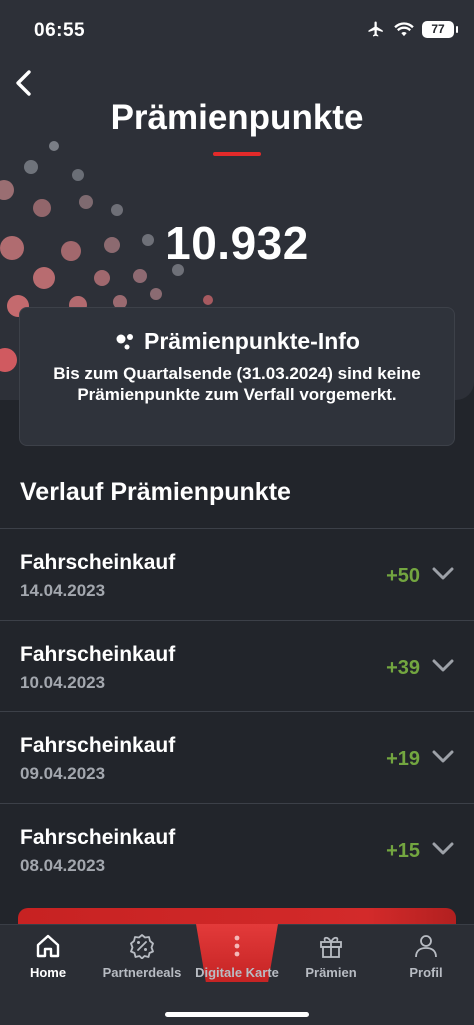 The image size is (474, 1025). What do you see at coordinates (237, 665) in the screenshot?
I see `history-item: Fahrscheinkauf 10.04.2023 +39` at bounding box center [237, 665].